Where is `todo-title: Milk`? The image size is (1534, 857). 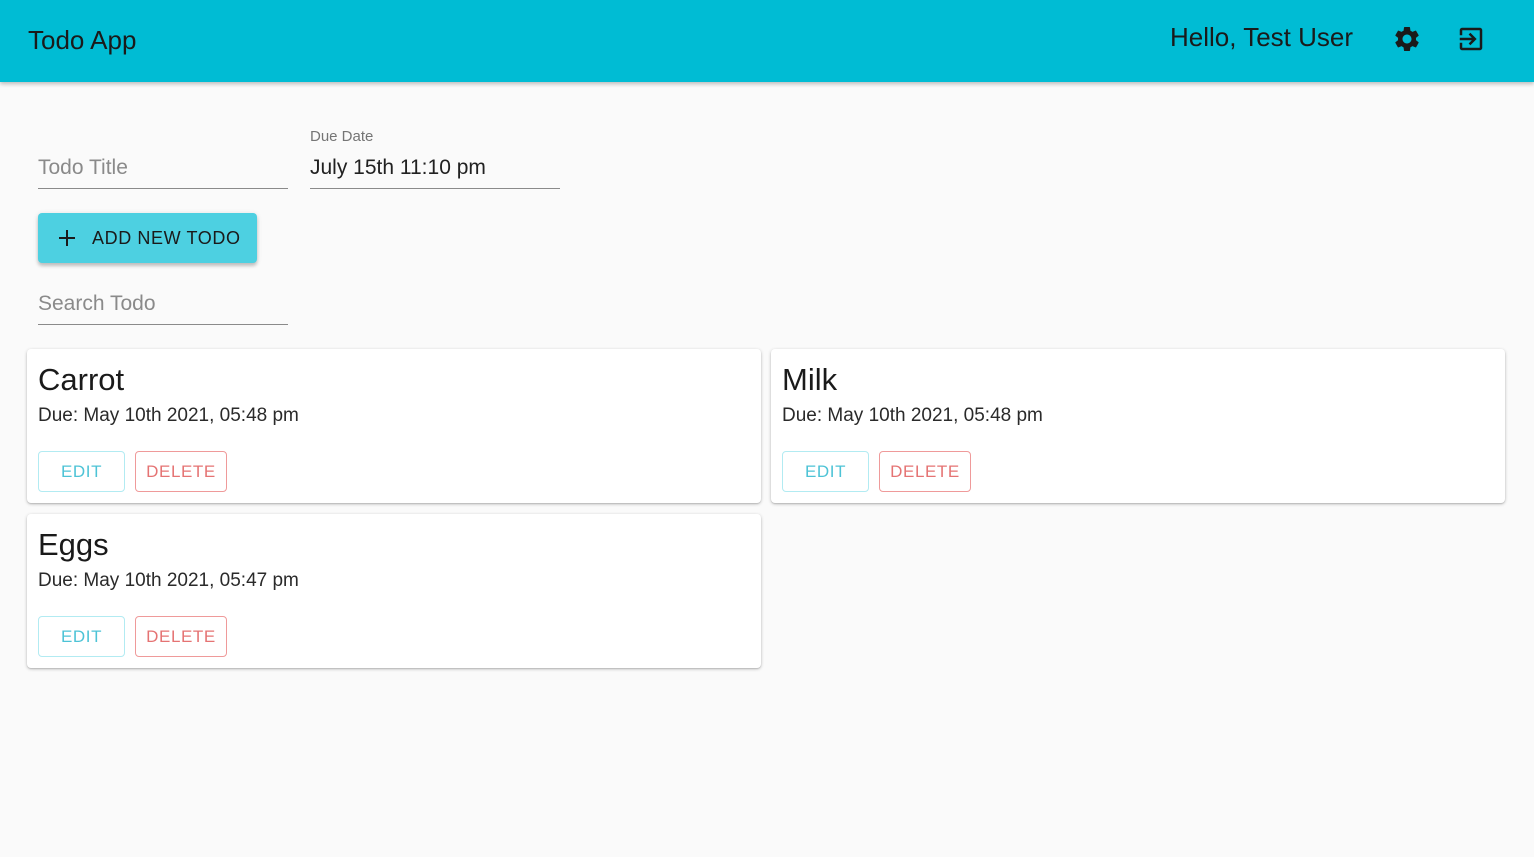 todo-title: Milk is located at coordinates (810, 379).